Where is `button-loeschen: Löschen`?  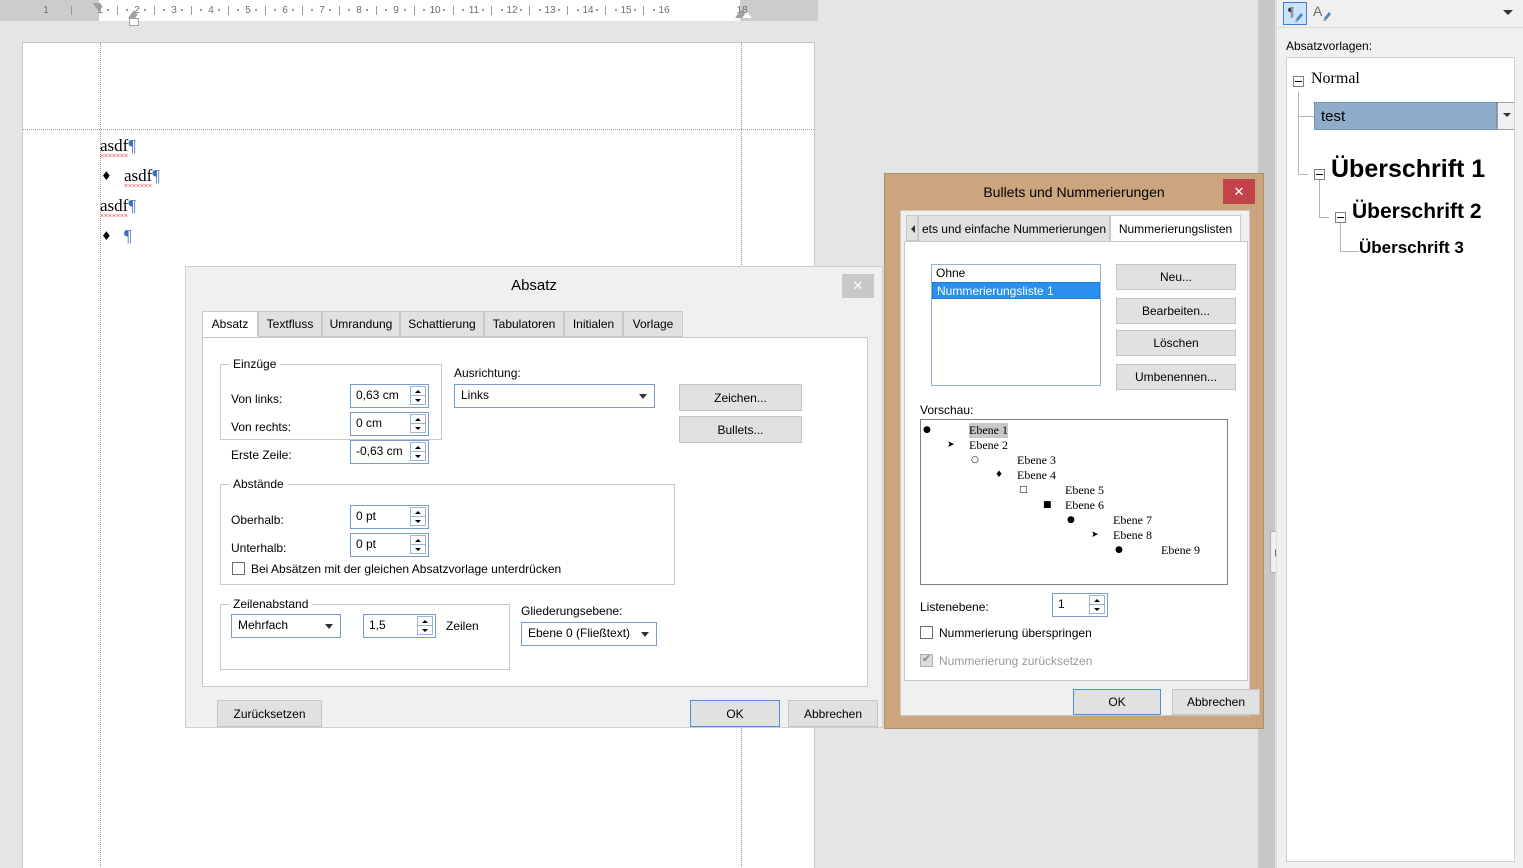 button-loeschen: Löschen is located at coordinates (1176, 343).